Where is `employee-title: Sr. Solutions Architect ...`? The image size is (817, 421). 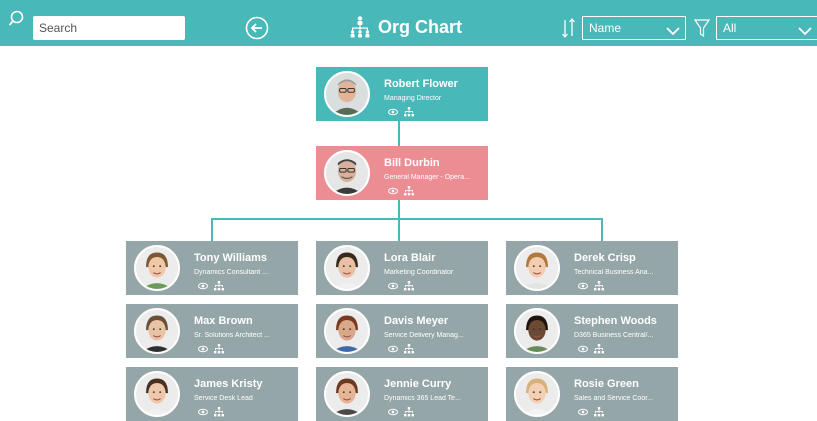
employee-title: Sr. Solutions Architect ... is located at coordinates (232, 335).